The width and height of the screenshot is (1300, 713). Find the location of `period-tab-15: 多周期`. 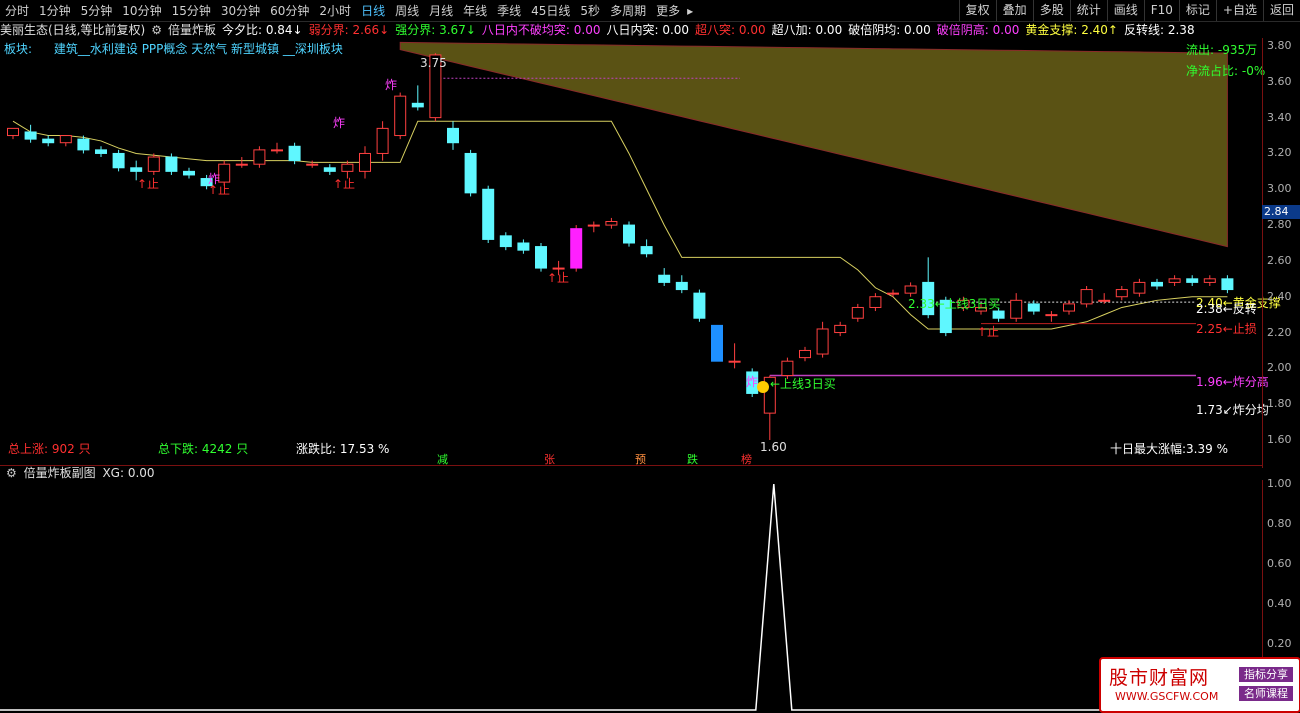

period-tab-15: 多周期 is located at coordinates (628, 10).